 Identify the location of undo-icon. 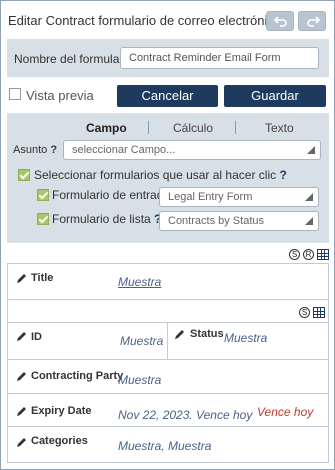
(280, 21).